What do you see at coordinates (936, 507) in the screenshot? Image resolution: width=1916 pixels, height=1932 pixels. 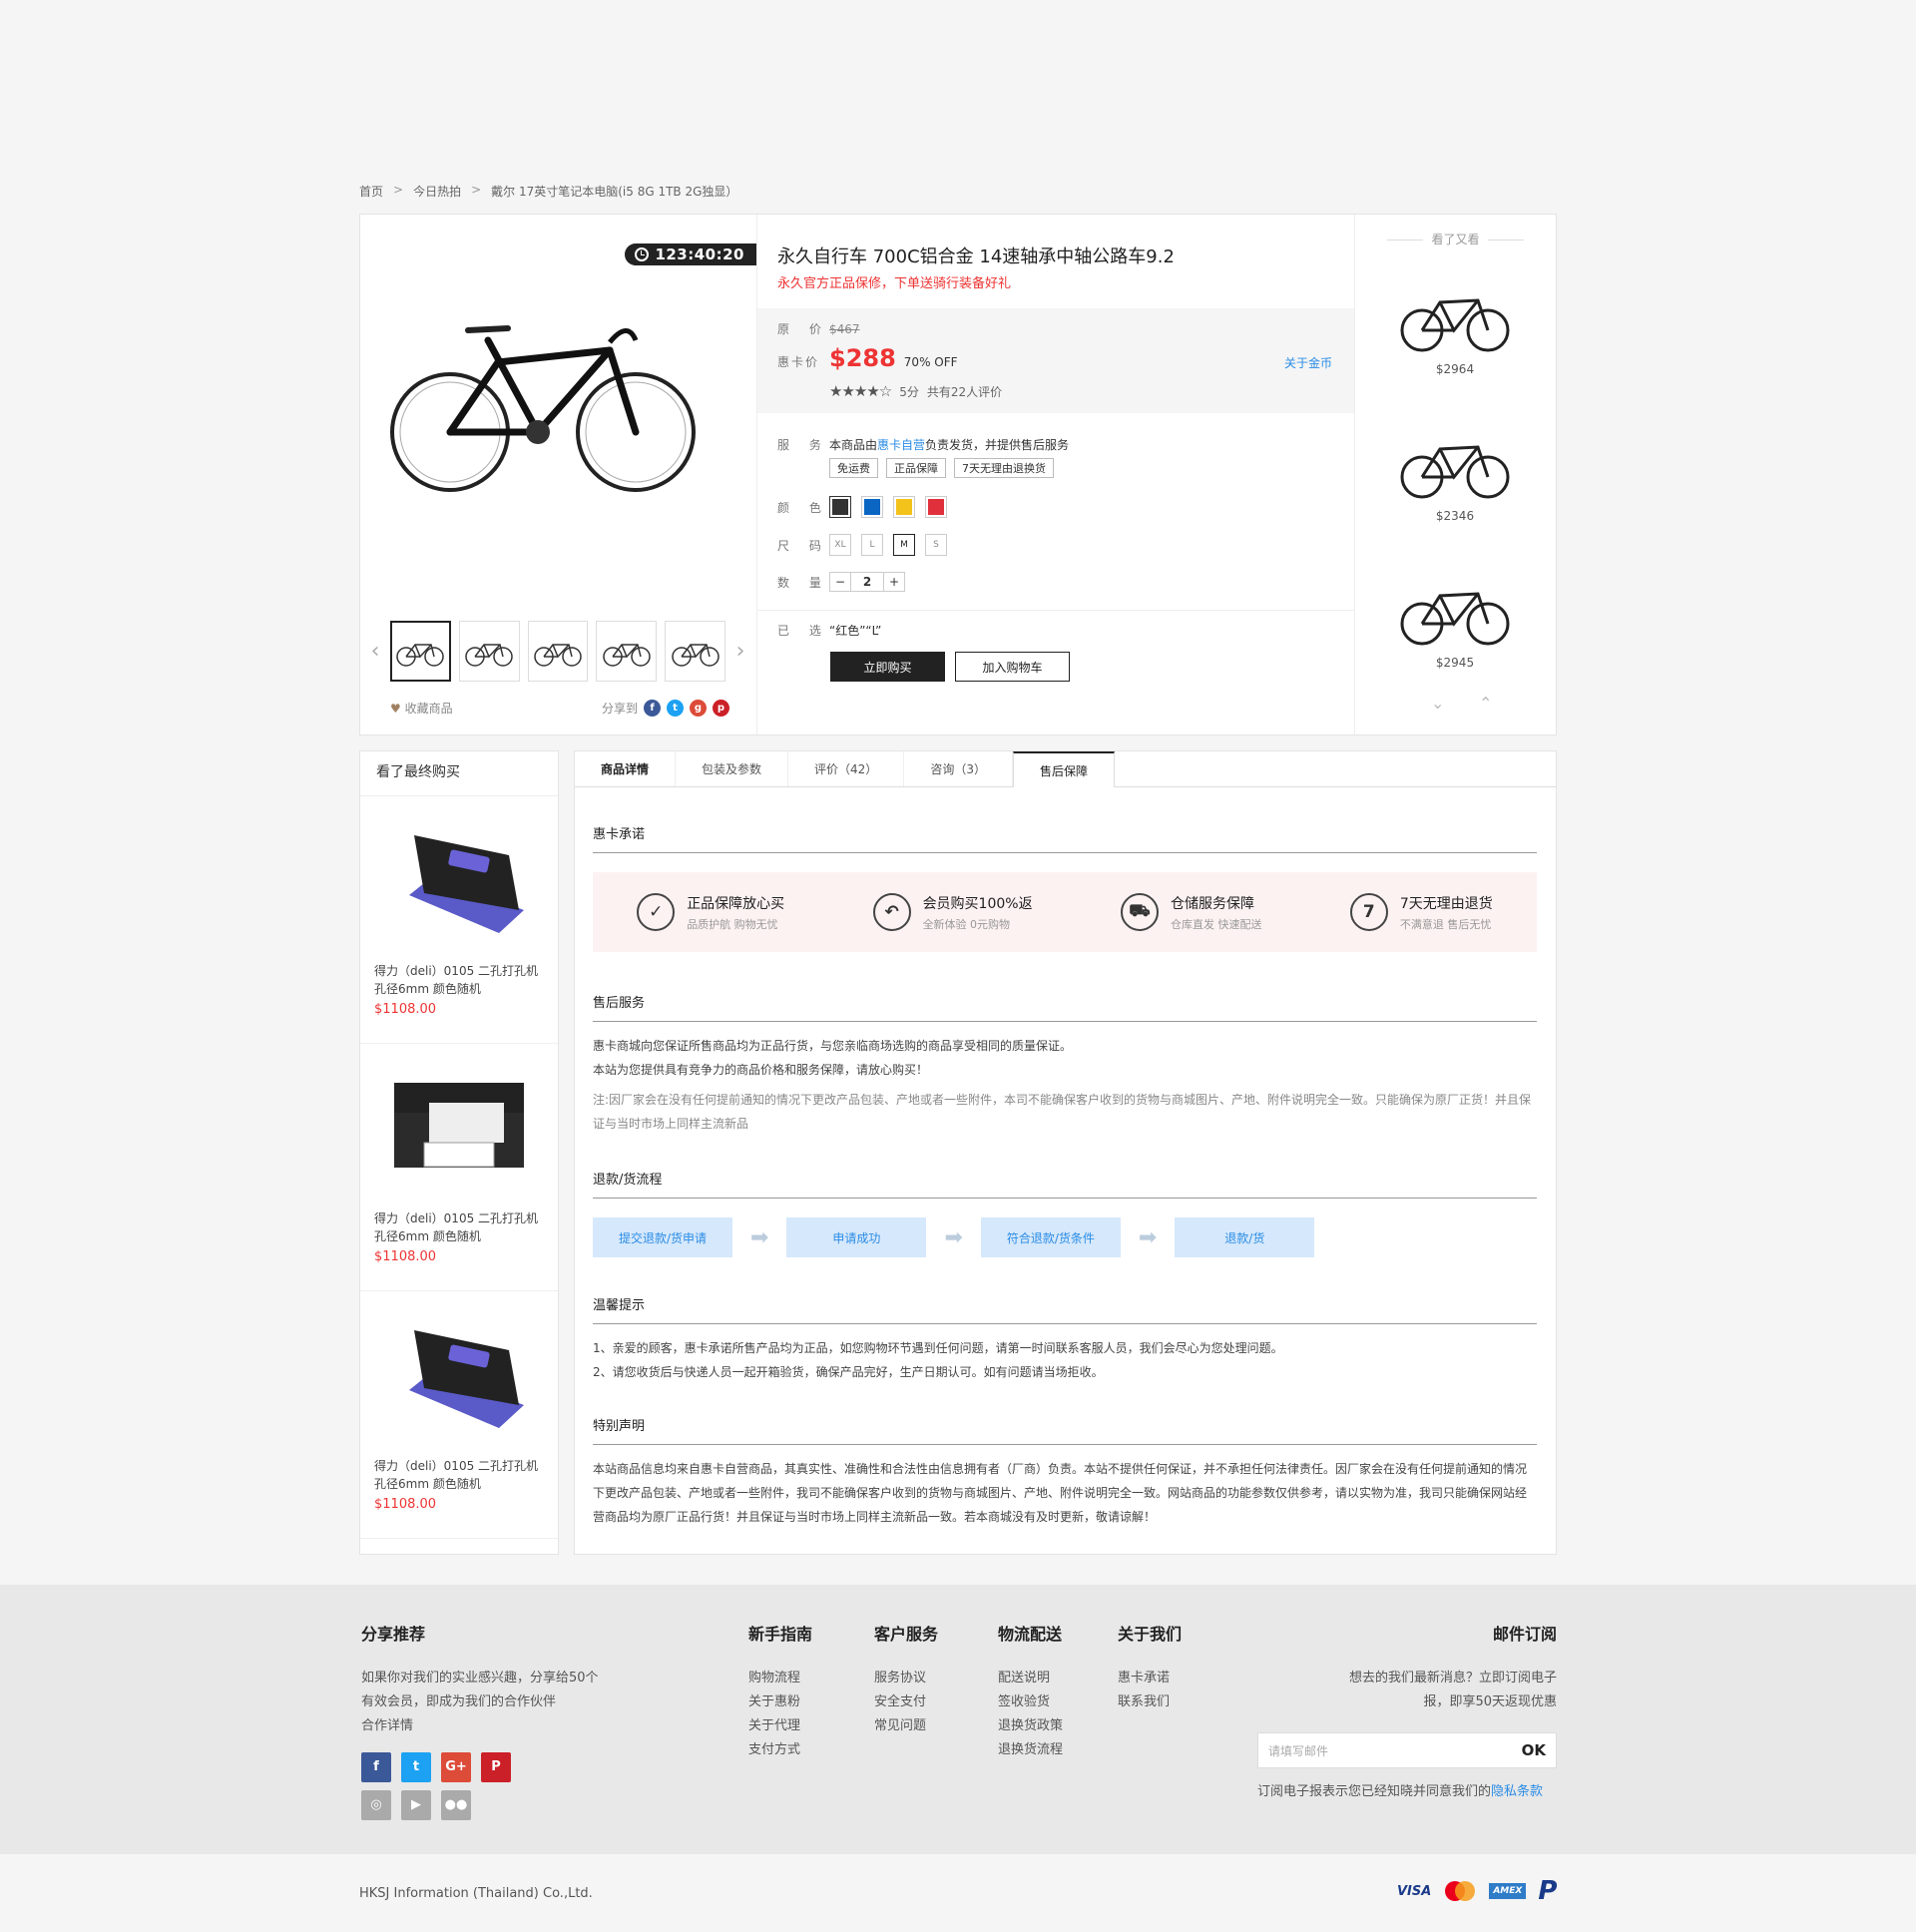 I see `color-swatch-red` at bounding box center [936, 507].